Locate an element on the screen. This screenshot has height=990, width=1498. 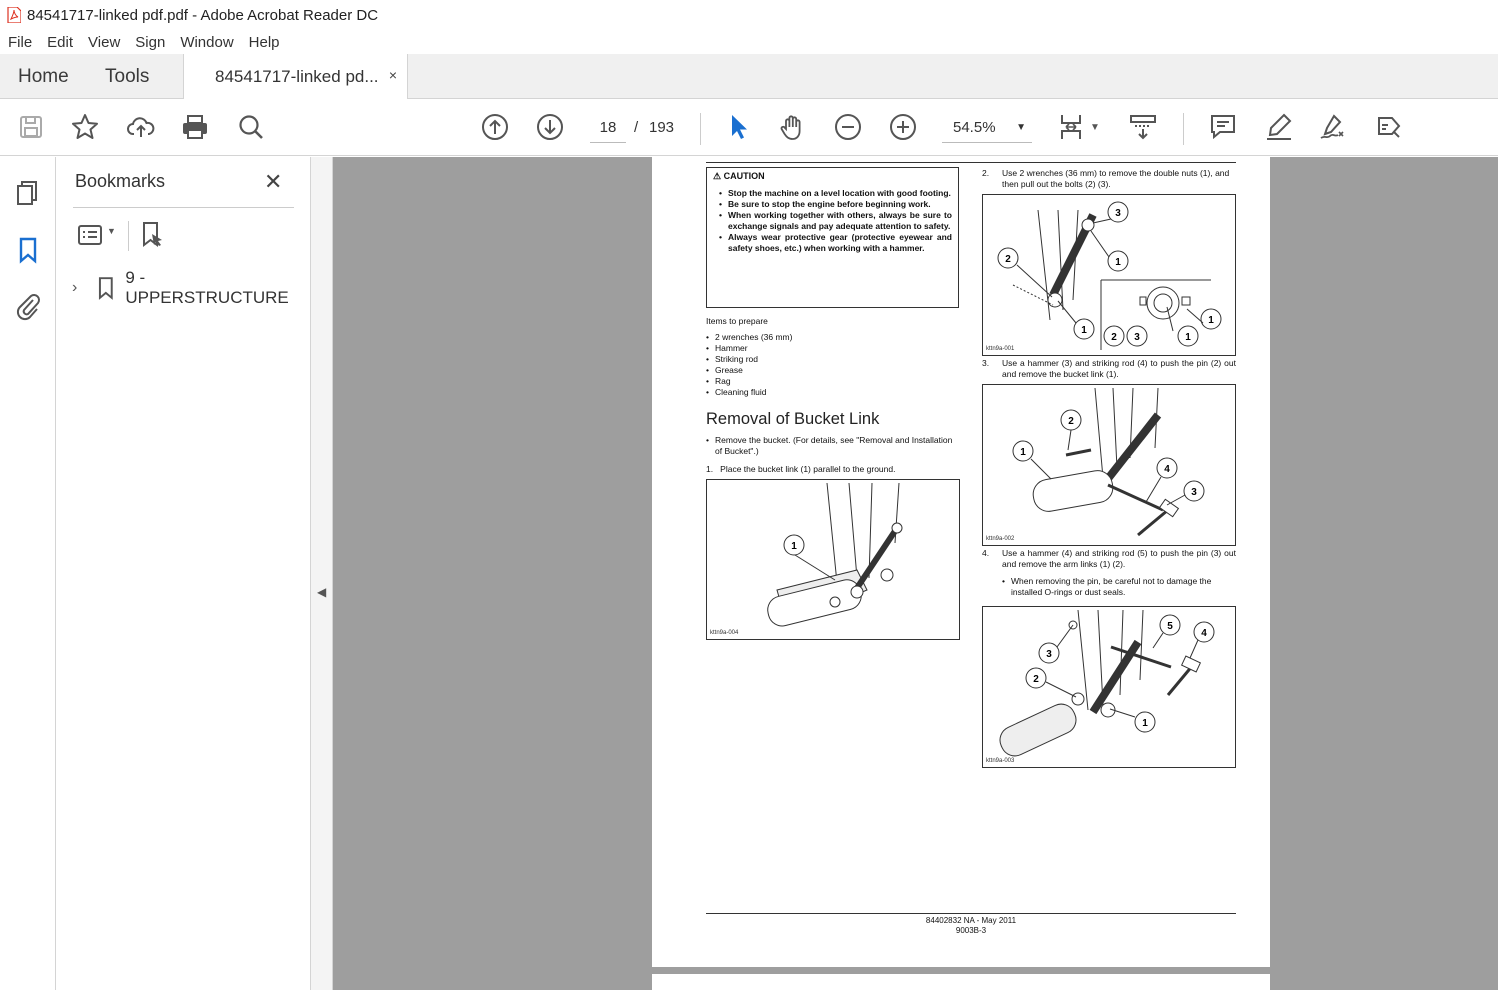
divider is located at coordinates (128, 236).